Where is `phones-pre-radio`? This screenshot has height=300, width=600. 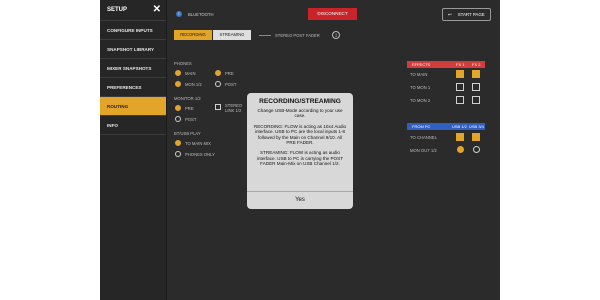 phones-pre-radio is located at coordinates (218, 73).